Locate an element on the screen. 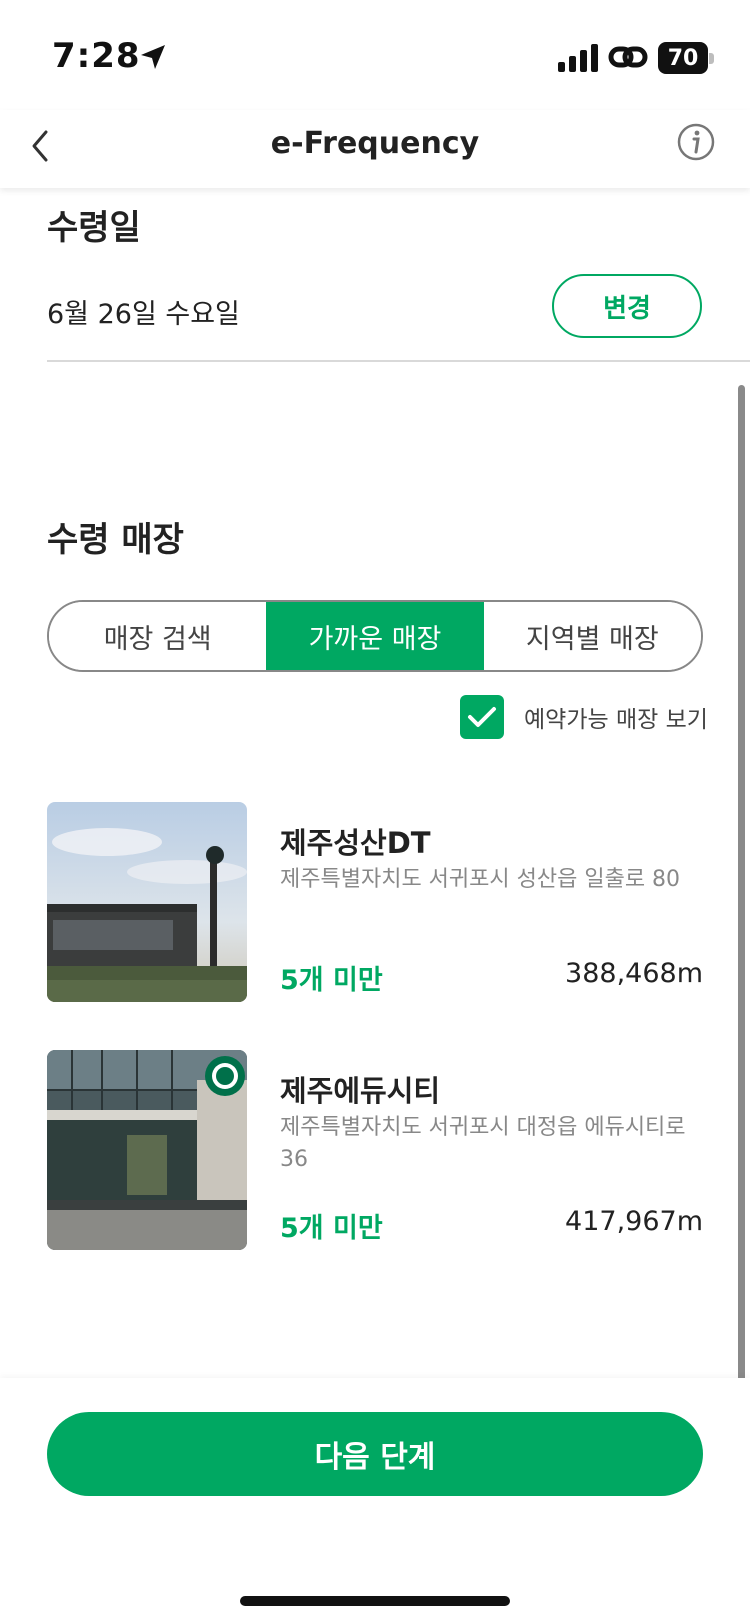 The height and width of the screenshot is (1624, 750). store-search-tabs: 매장 검색 가까운 매장 지역별 매장 is located at coordinates (375, 636).